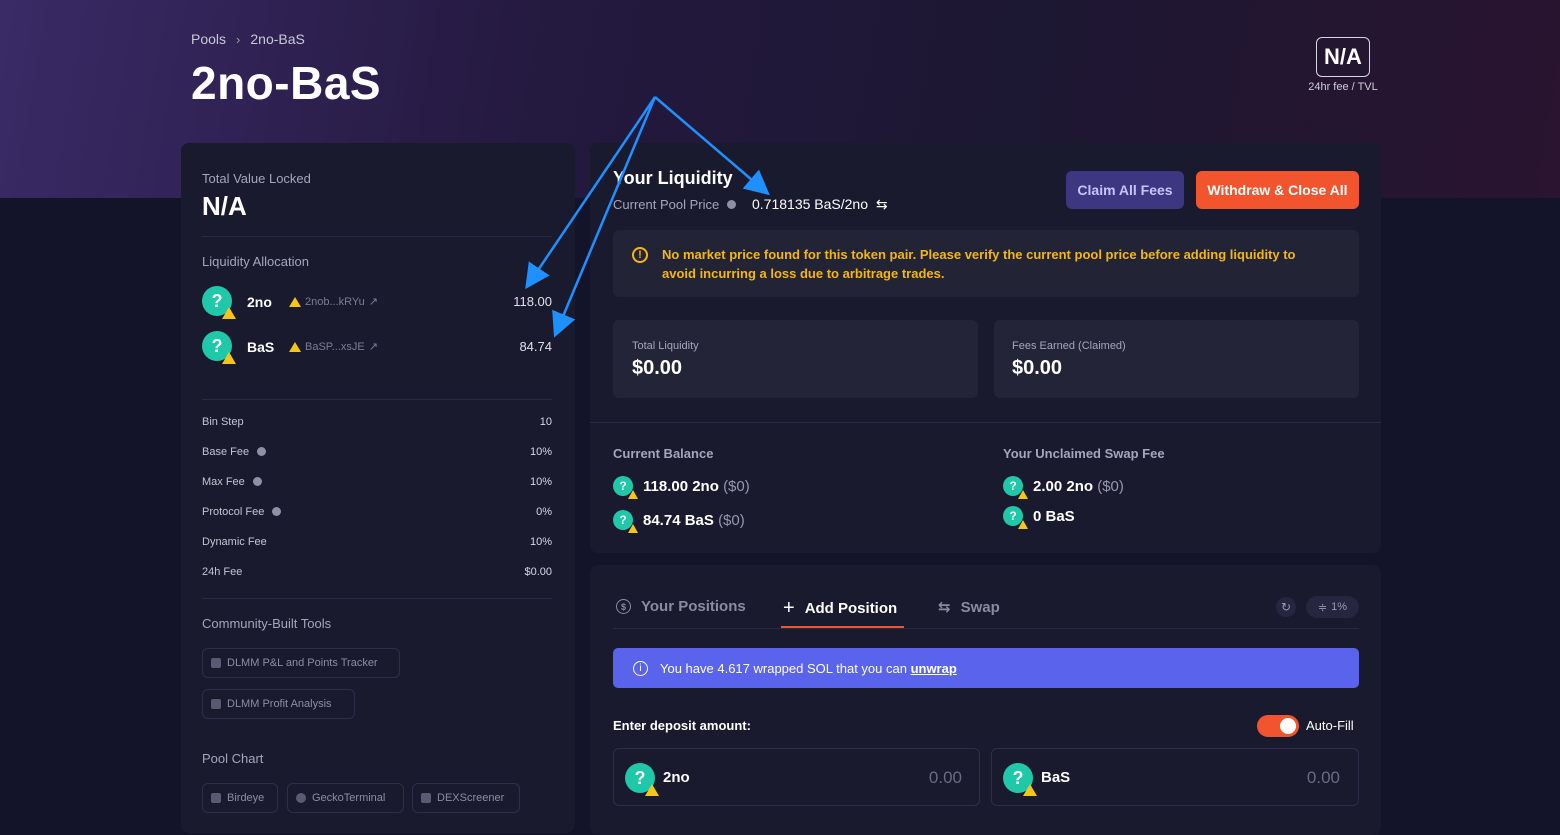 The width and height of the screenshot is (1560, 835). What do you see at coordinates (1125, 190) in the screenshot?
I see `claim-all-fees-button: Claim All Fees` at bounding box center [1125, 190].